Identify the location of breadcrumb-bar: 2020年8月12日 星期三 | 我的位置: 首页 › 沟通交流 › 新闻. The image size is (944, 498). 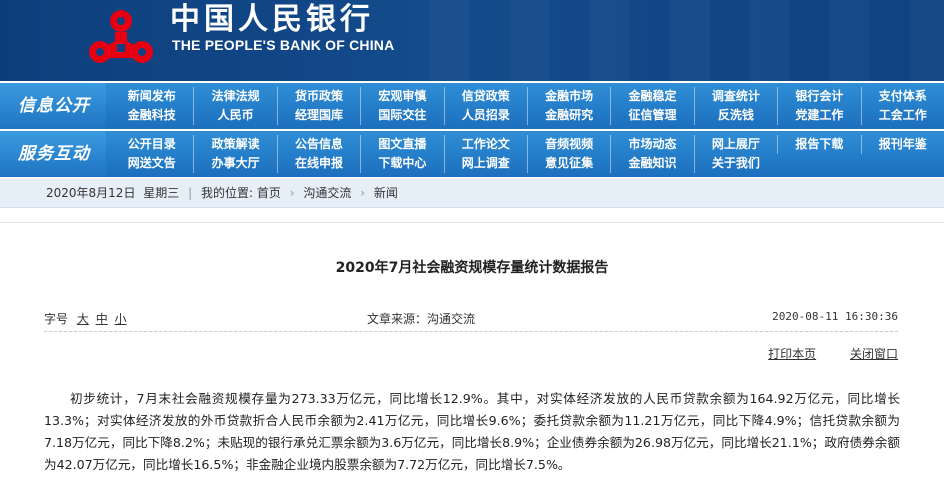
(472, 193).